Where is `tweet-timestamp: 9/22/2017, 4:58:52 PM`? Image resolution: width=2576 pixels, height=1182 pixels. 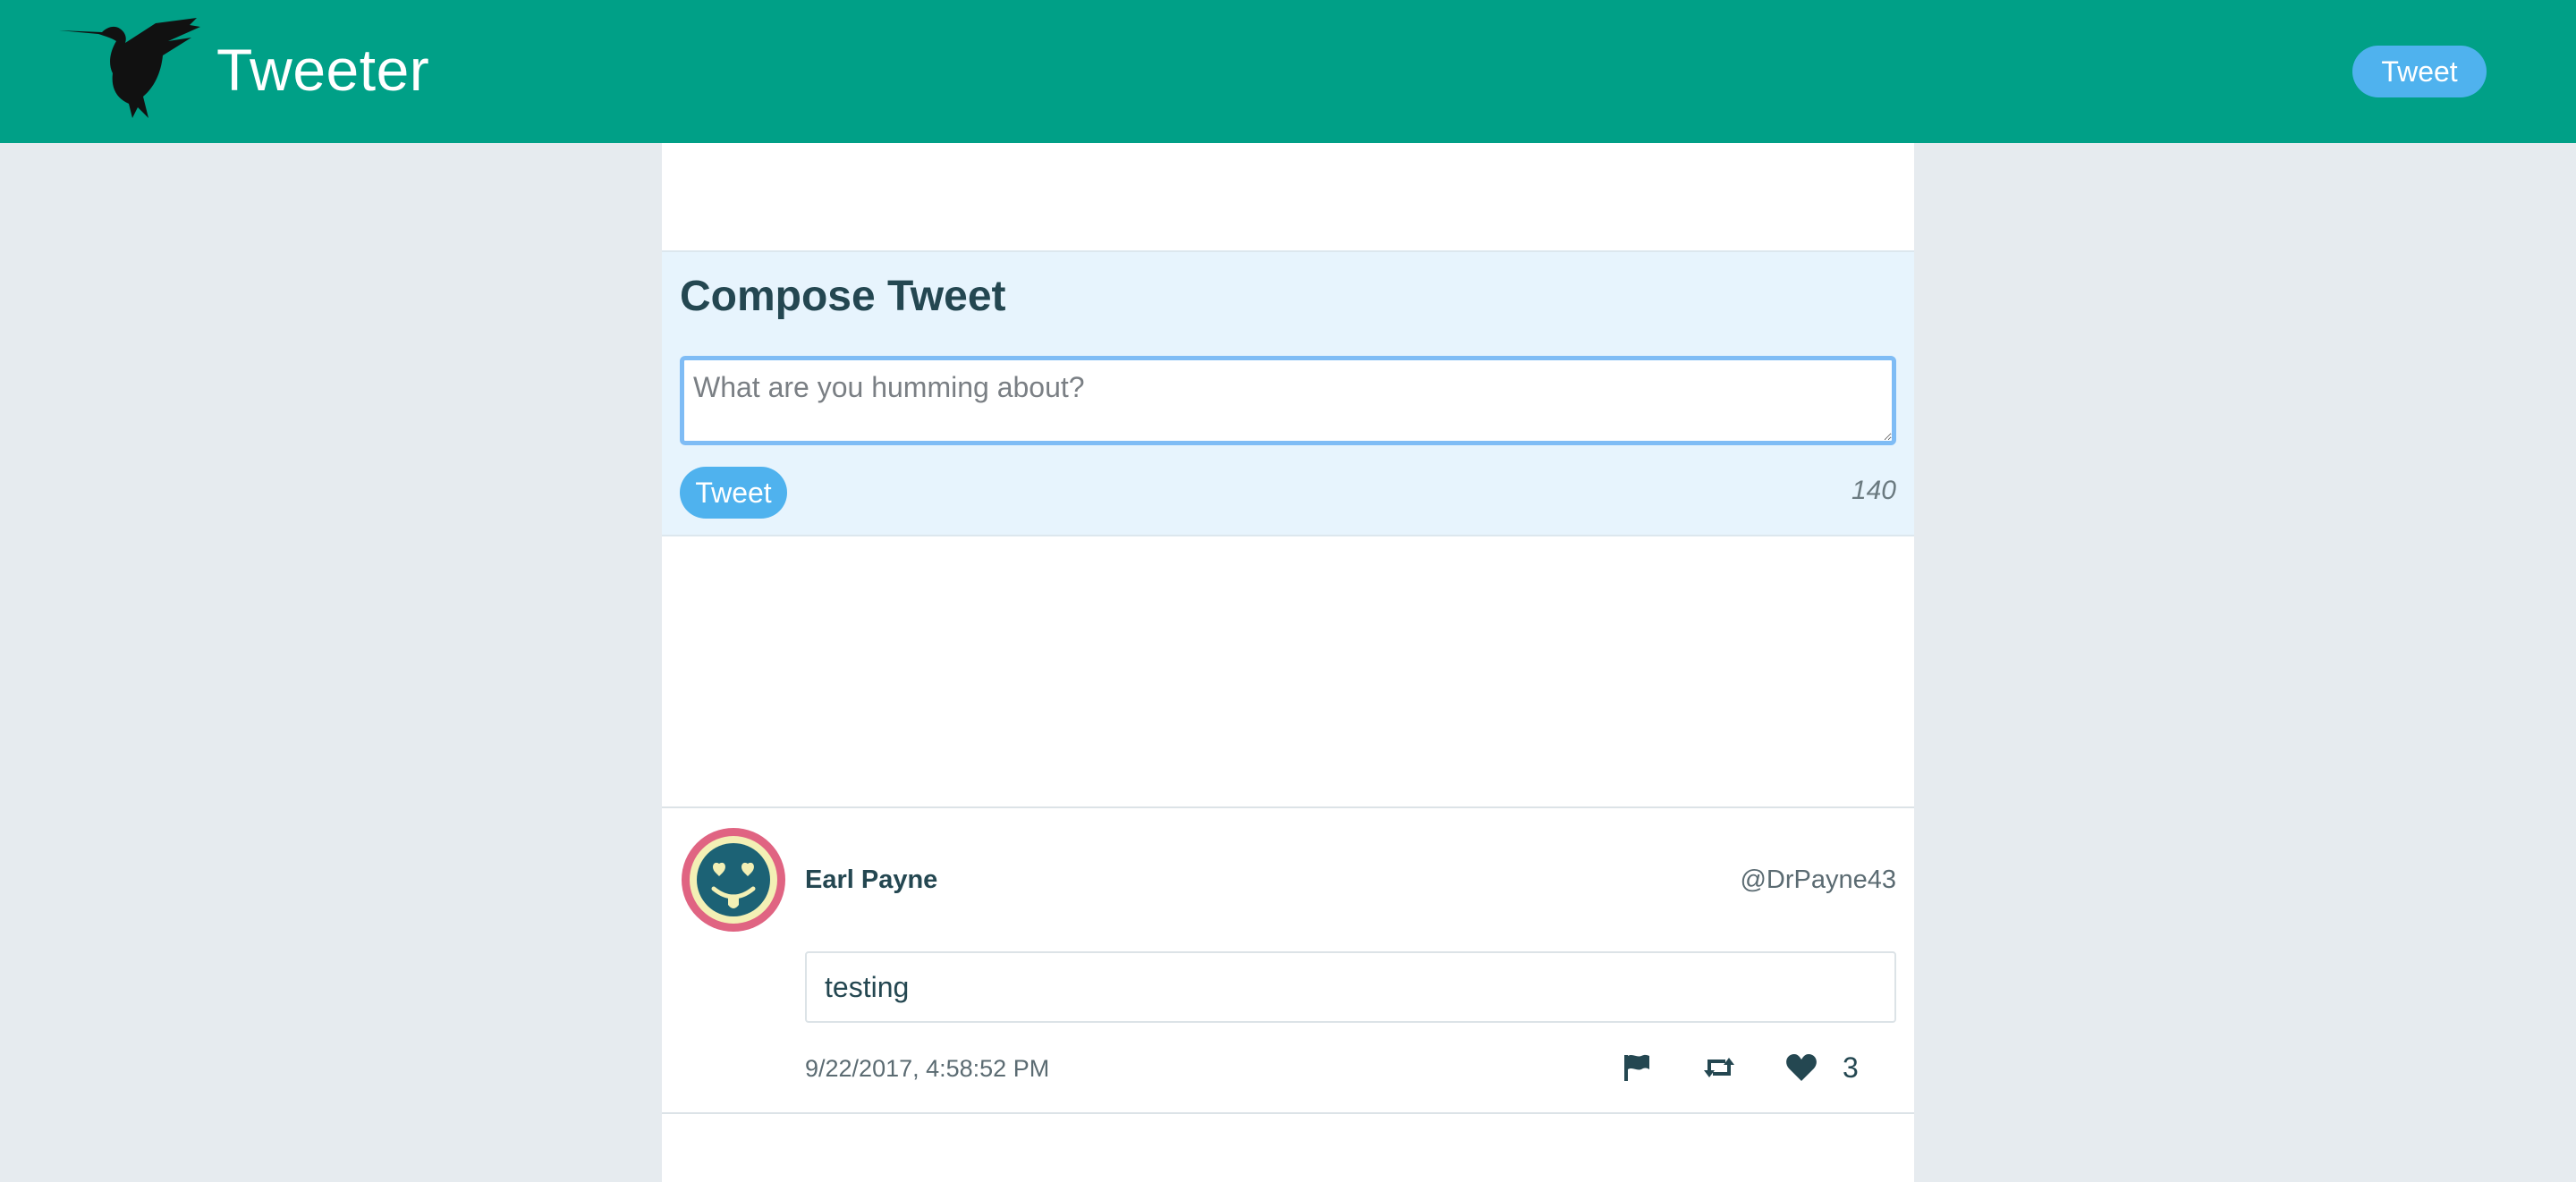 tweet-timestamp: 9/22/2017, 4:58:52 PM is located at coordinates (927, 1068).